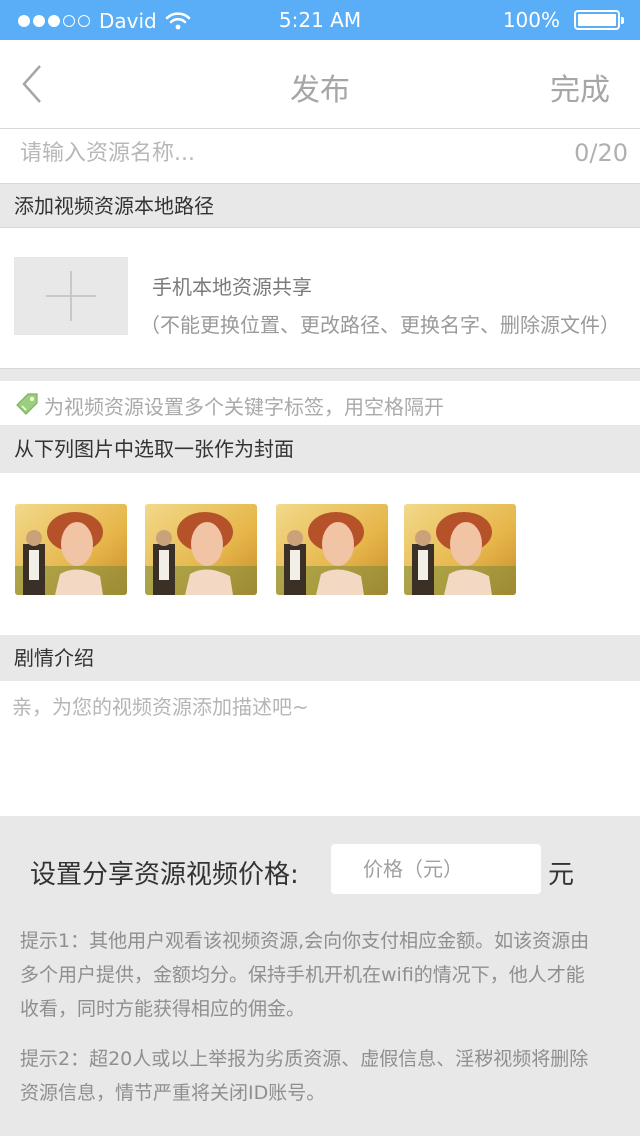 This screenshot has height=1136, width=640. Describe the element at coordinates (320, 20) in the screenshot. I see `status-bar: David 5:21 AM 100%` at that location.